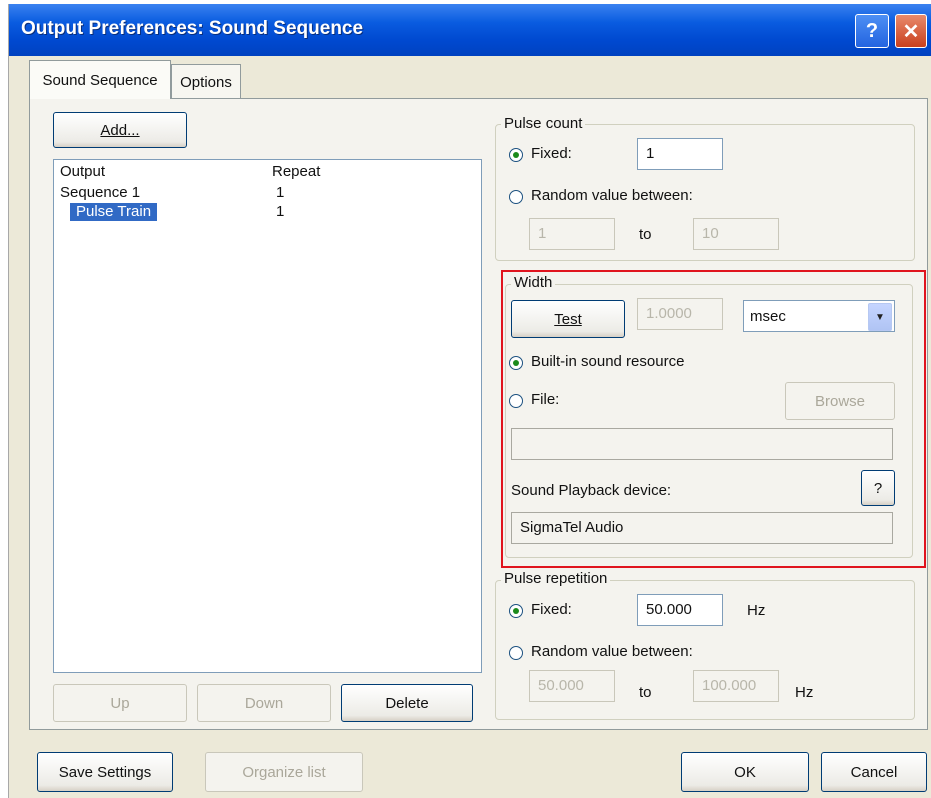 This screenshot has width=931, height=798. What do you see at coordinates (680, 154) in the screenshot?
I see `pulse-count-fixed-input: 1` at bounding box center [680, 154].